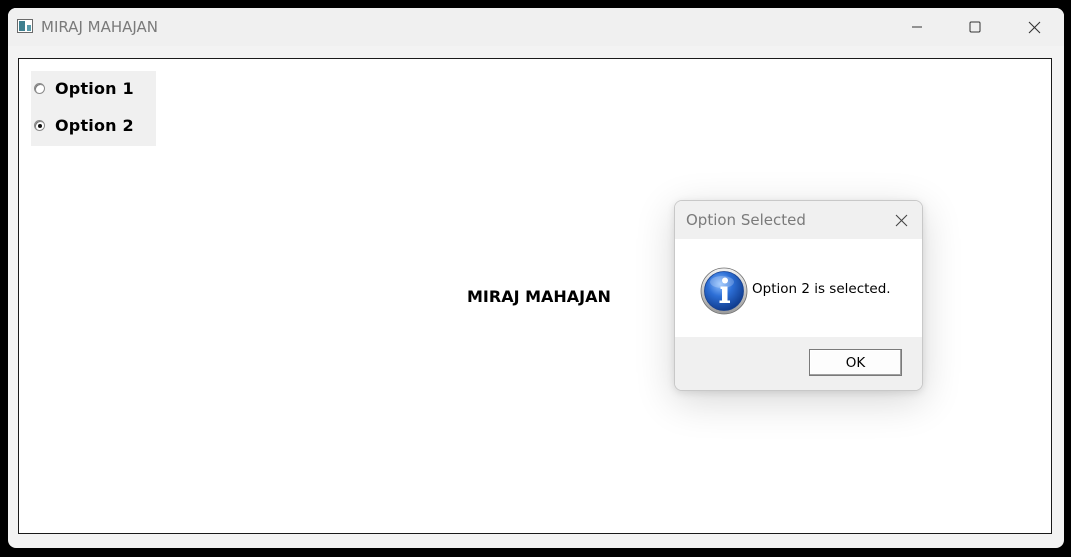 This screenshot has height=557, width=1071. I want to click on close-button, so click(1034, 27).